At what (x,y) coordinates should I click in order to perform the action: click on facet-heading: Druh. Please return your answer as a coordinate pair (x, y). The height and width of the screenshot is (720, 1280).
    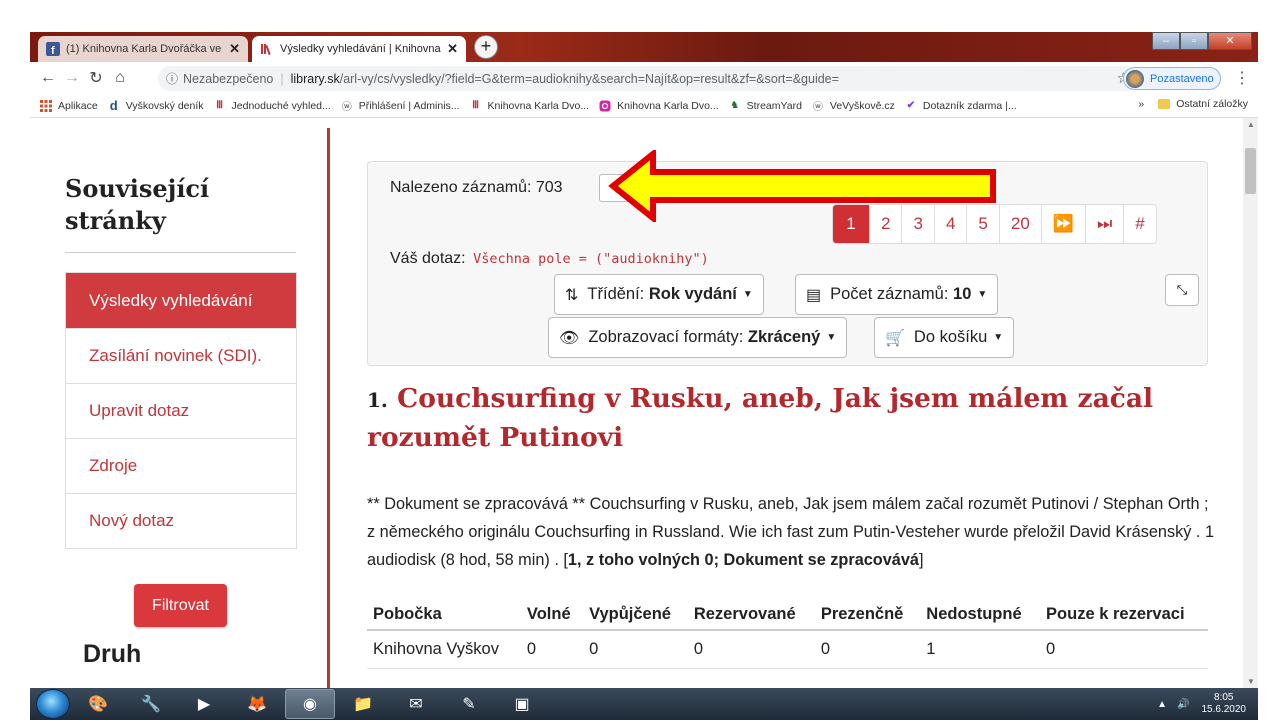
    Looking at the image, I should click on (112, 654).